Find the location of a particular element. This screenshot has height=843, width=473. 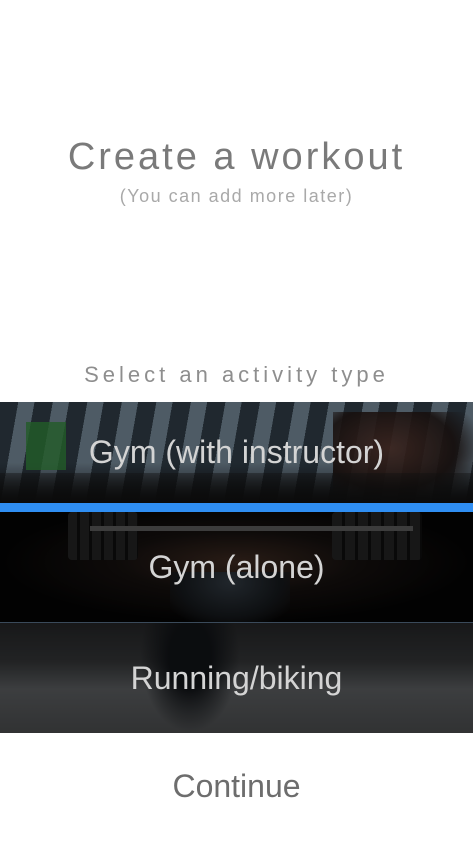

activity-option-label: Gym (alone) is located at coordinates (236, 567).